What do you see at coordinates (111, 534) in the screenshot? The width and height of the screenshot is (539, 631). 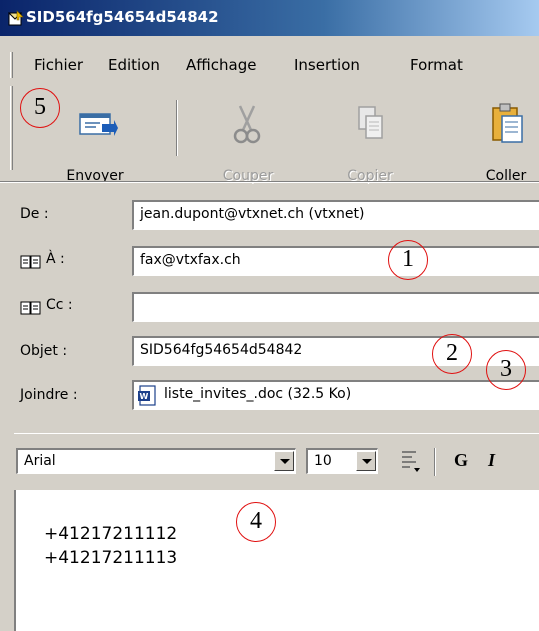 I see `body-line: +41217211112` at bounding box center [111, 534].